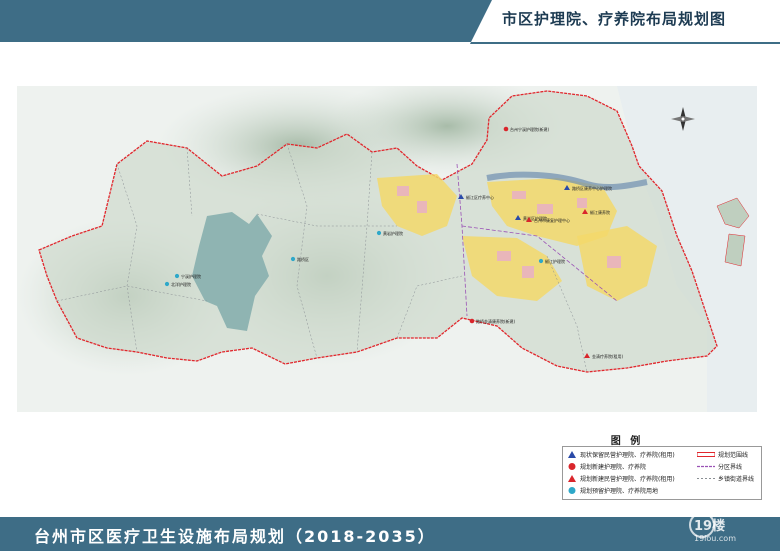 The height and width of the screenshot is (551, 780). I want to click on legend-item: 分区界线, so click(719, 466).